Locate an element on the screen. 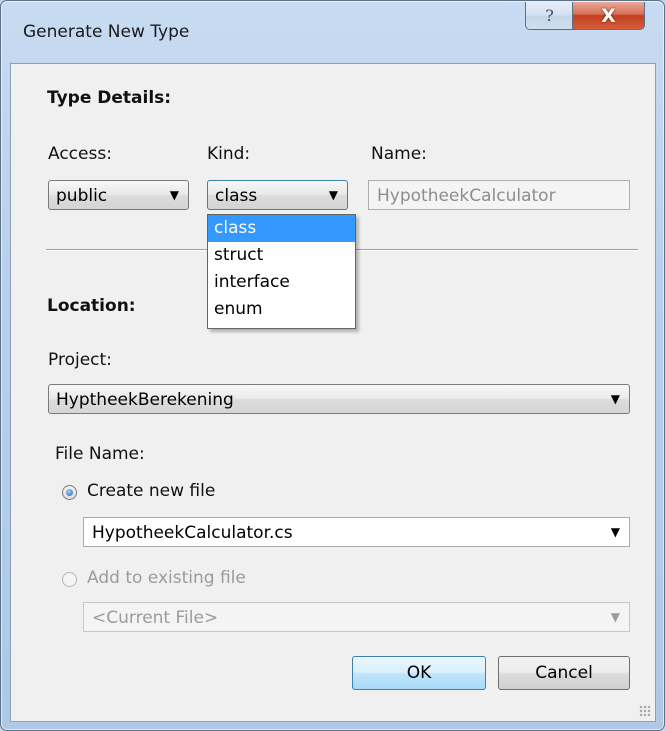 The height and width of the screenshot is (731, 665). help-button: ? is located at coordinates (549, 16).